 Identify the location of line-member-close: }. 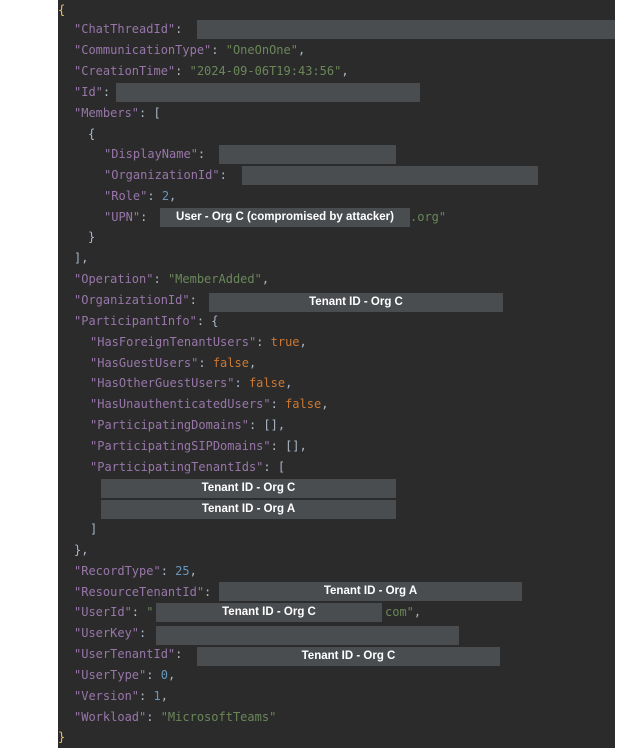
(92, 237).